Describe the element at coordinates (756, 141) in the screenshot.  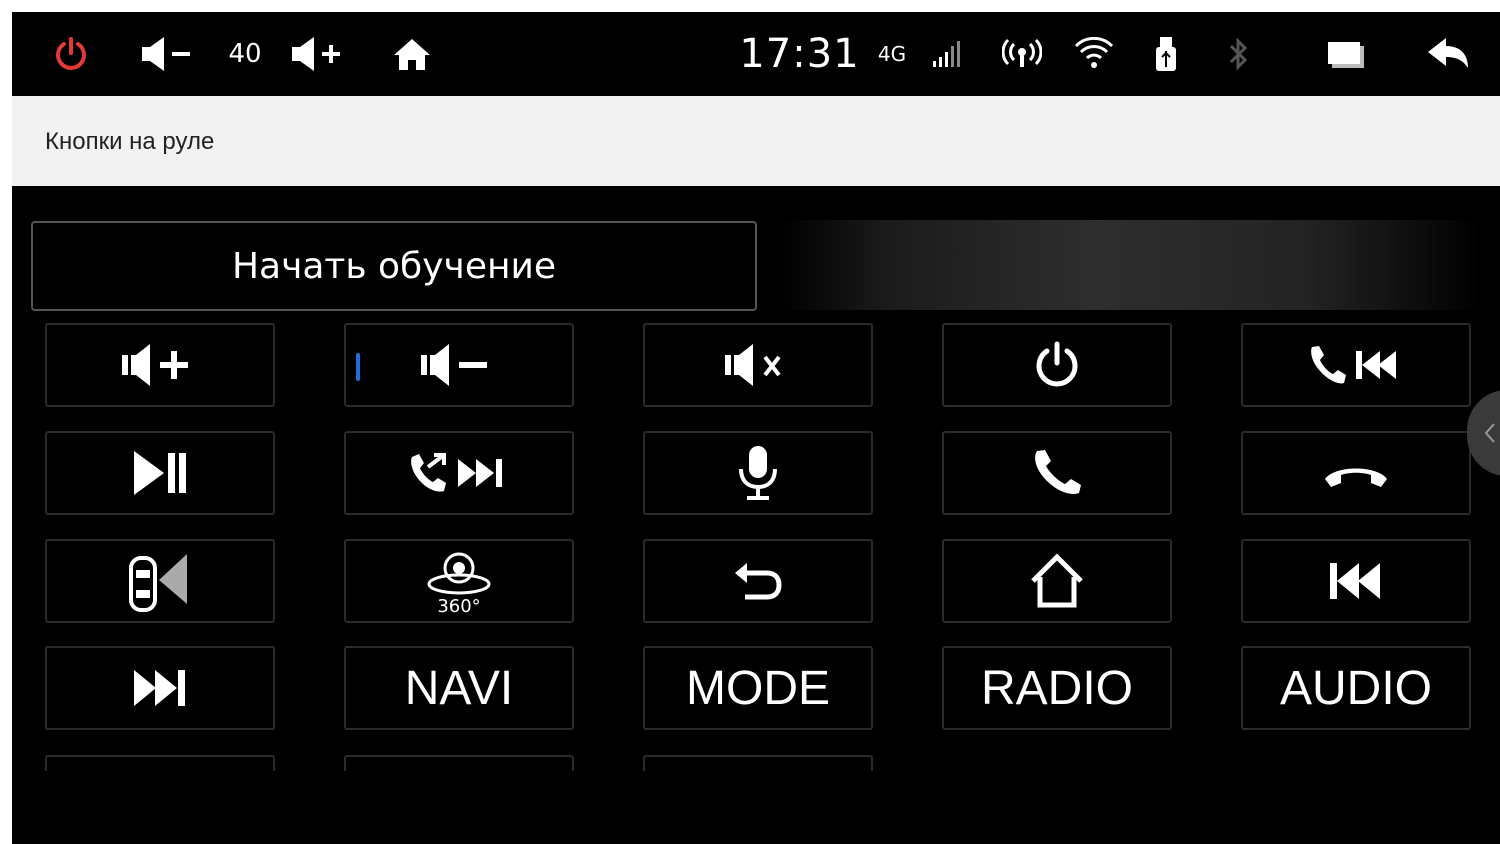
I see `title-bar: Кнопки на руле` at that location.